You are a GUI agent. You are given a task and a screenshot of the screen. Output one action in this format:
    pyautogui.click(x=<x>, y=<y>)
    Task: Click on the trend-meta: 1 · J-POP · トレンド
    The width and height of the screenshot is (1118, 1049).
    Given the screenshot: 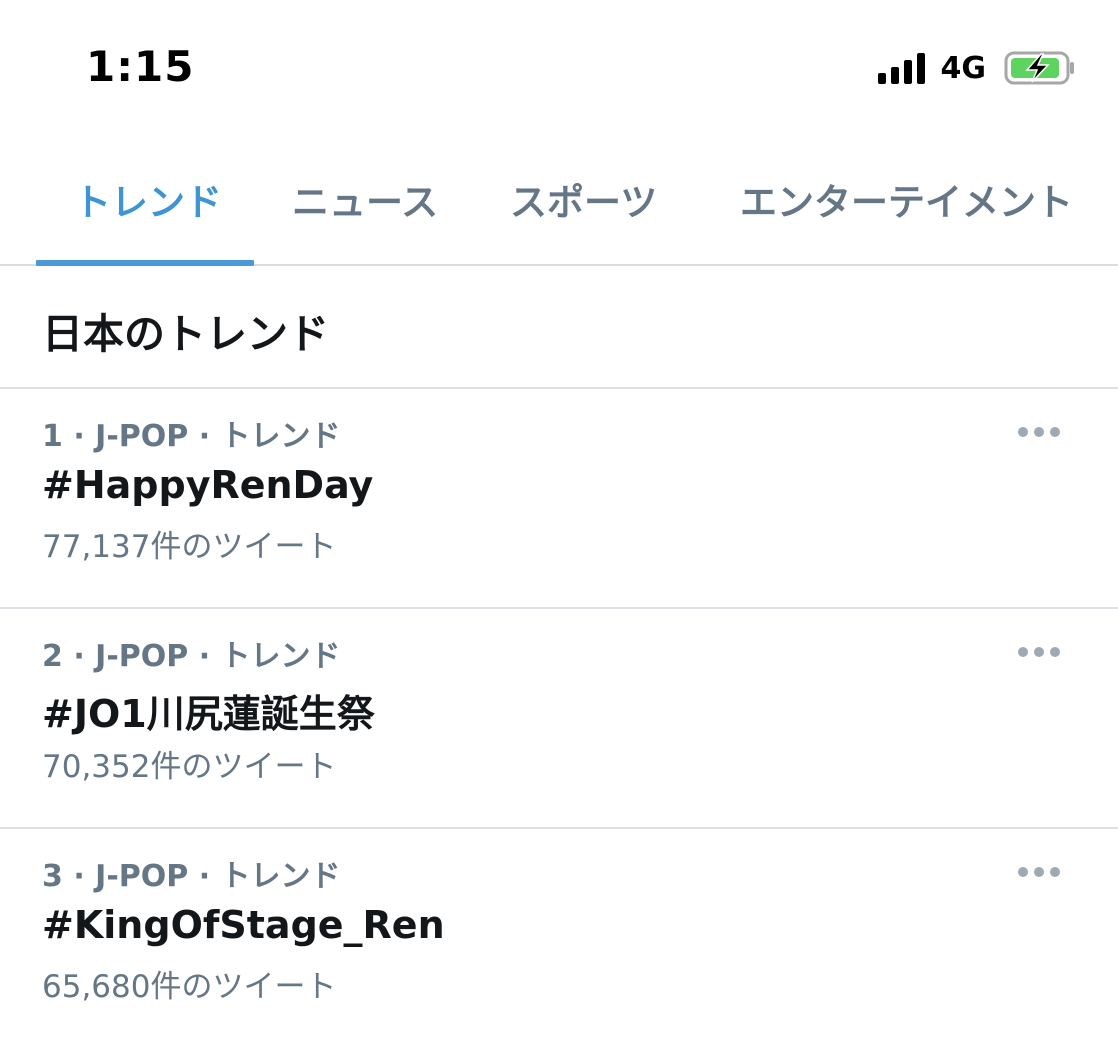 What is the action you would take?
    pyautogui.click(x=191, y=436)
    